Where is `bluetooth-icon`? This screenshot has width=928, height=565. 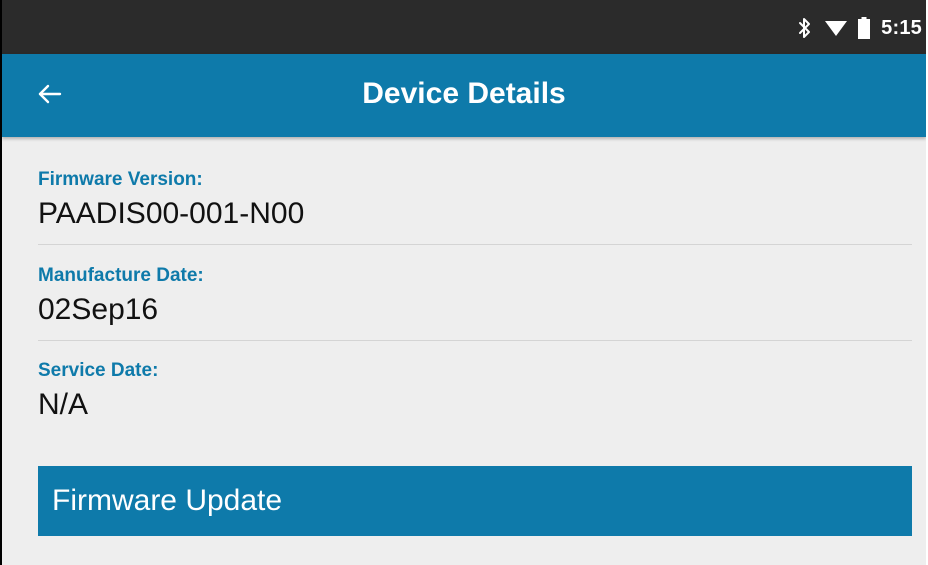
bluetooth-icon is located at coordinates (805, 28).